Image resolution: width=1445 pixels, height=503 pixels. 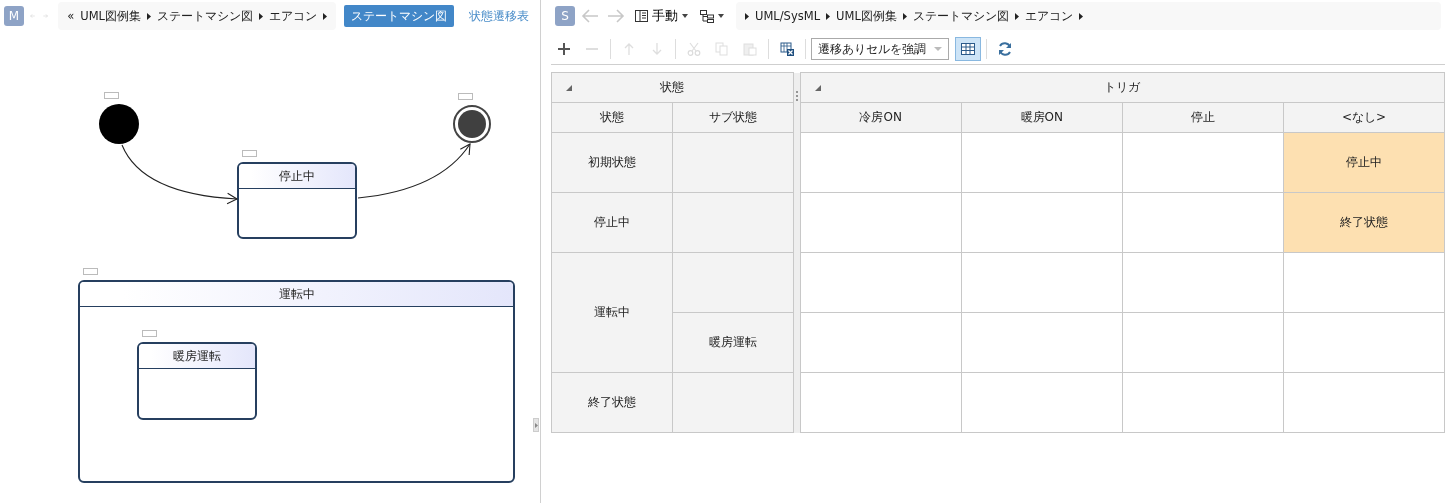 I want to click on state-cell: 終了状態, so click(x=612, y=402).